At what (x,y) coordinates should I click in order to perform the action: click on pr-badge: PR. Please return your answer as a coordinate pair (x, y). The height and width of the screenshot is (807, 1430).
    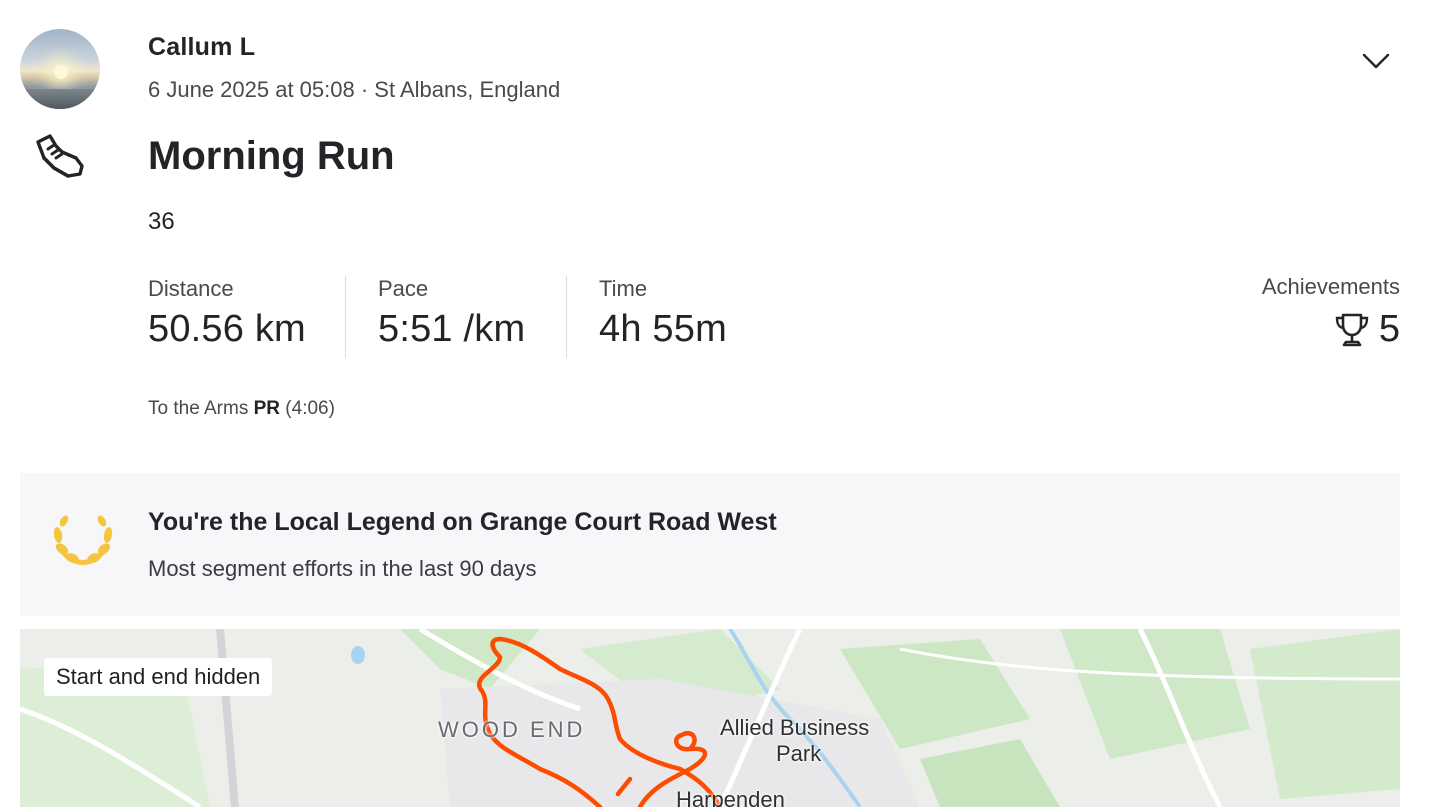
    Looking at the image, I should click on (267, 408).